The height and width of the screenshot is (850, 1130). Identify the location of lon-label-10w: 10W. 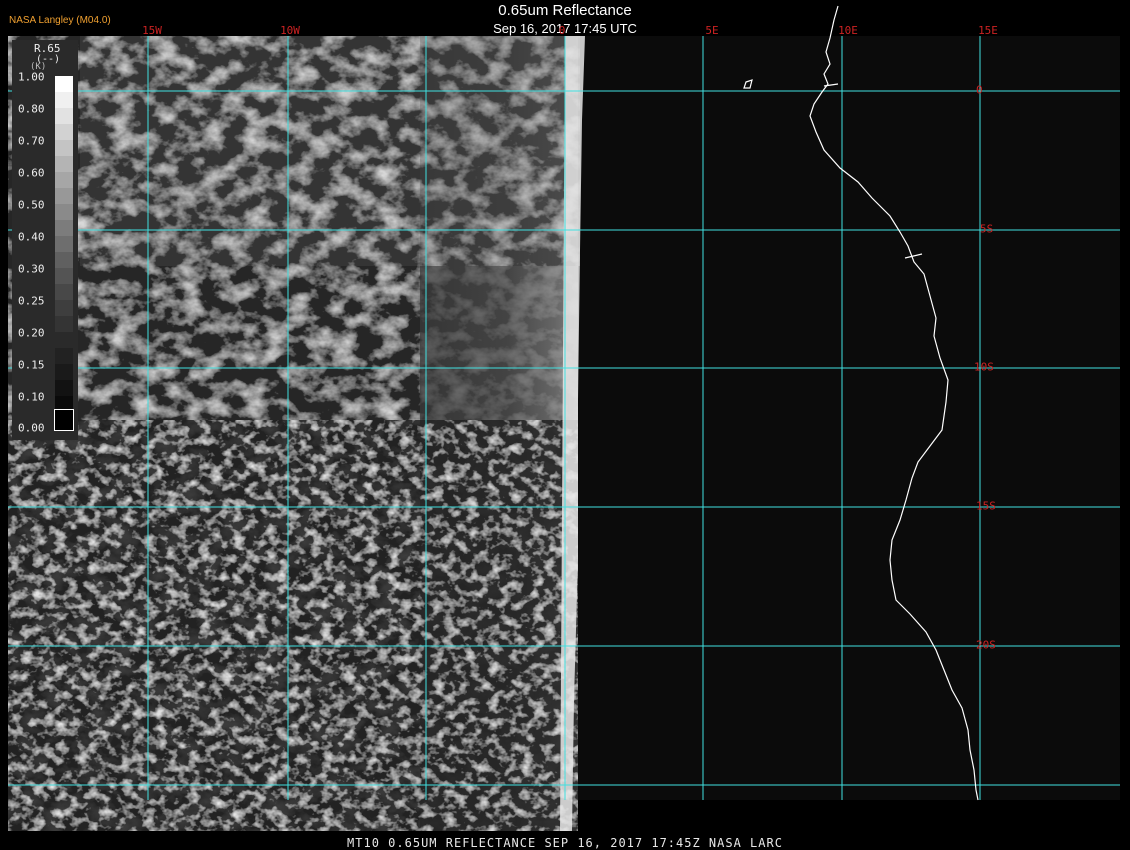
(290, 30).